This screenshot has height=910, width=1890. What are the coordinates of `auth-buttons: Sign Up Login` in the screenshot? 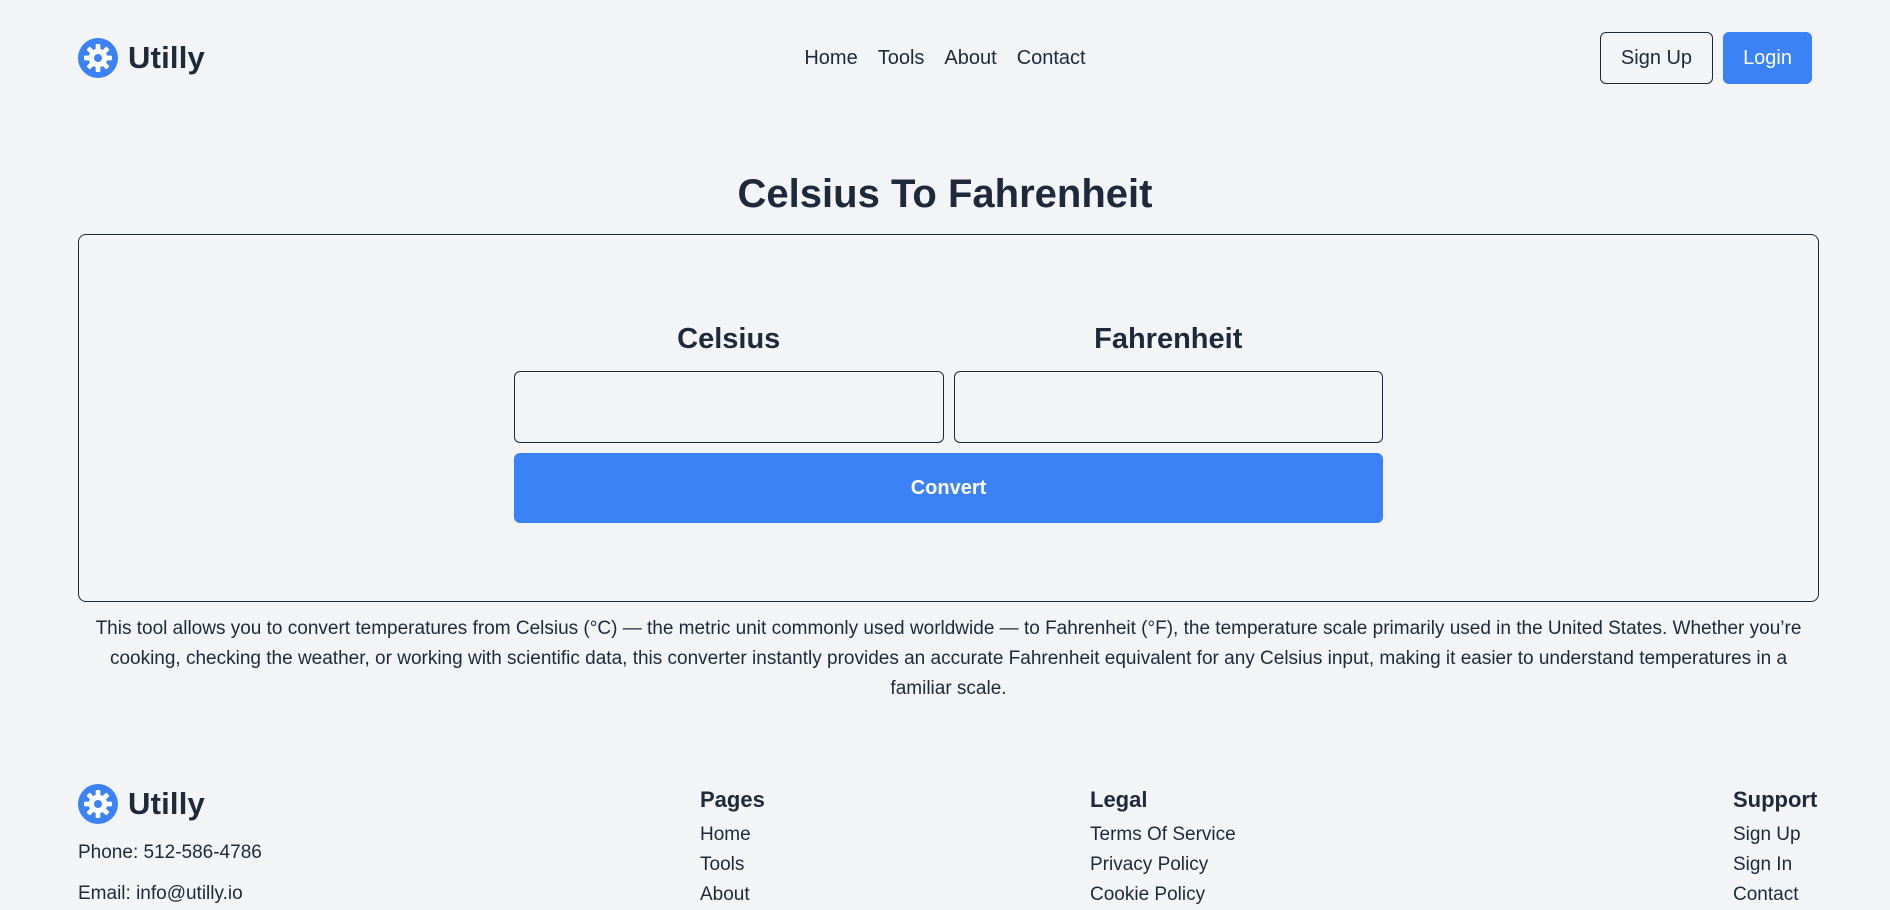 It's located at (1705, 58).